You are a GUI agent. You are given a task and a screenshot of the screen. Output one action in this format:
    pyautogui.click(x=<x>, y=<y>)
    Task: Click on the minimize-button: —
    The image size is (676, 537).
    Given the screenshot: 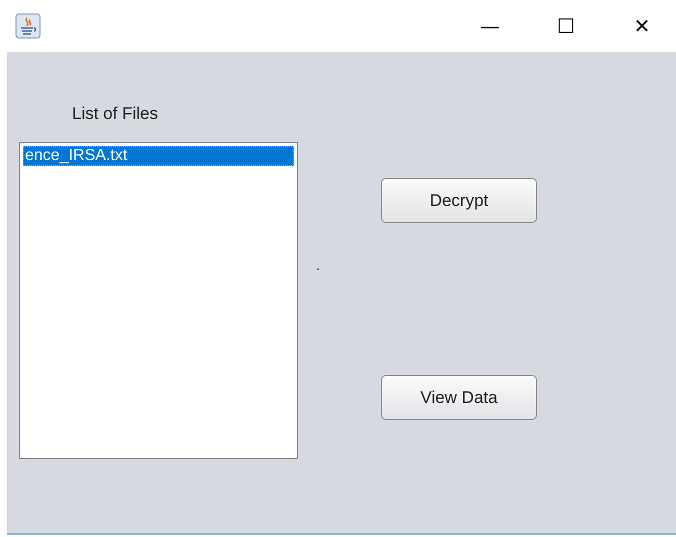 What is the action you would take?
    pyautogui.click(x=490, y=26)
    